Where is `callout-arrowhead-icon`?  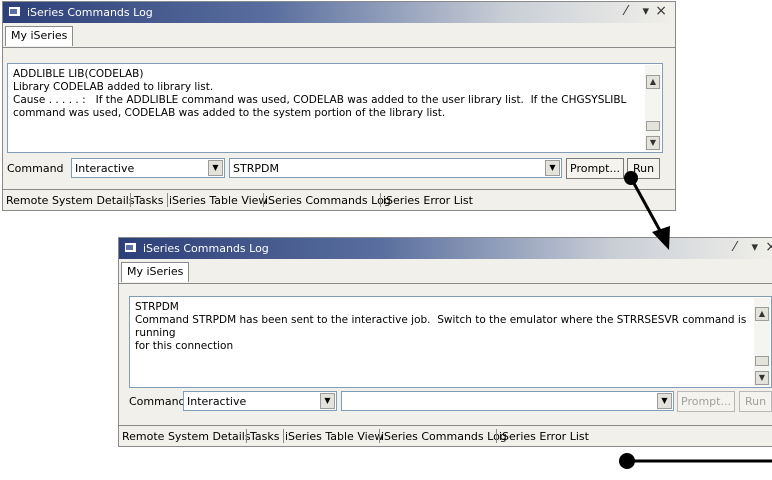 callout-arrowhead-icon is located at coordinates (661, 238).